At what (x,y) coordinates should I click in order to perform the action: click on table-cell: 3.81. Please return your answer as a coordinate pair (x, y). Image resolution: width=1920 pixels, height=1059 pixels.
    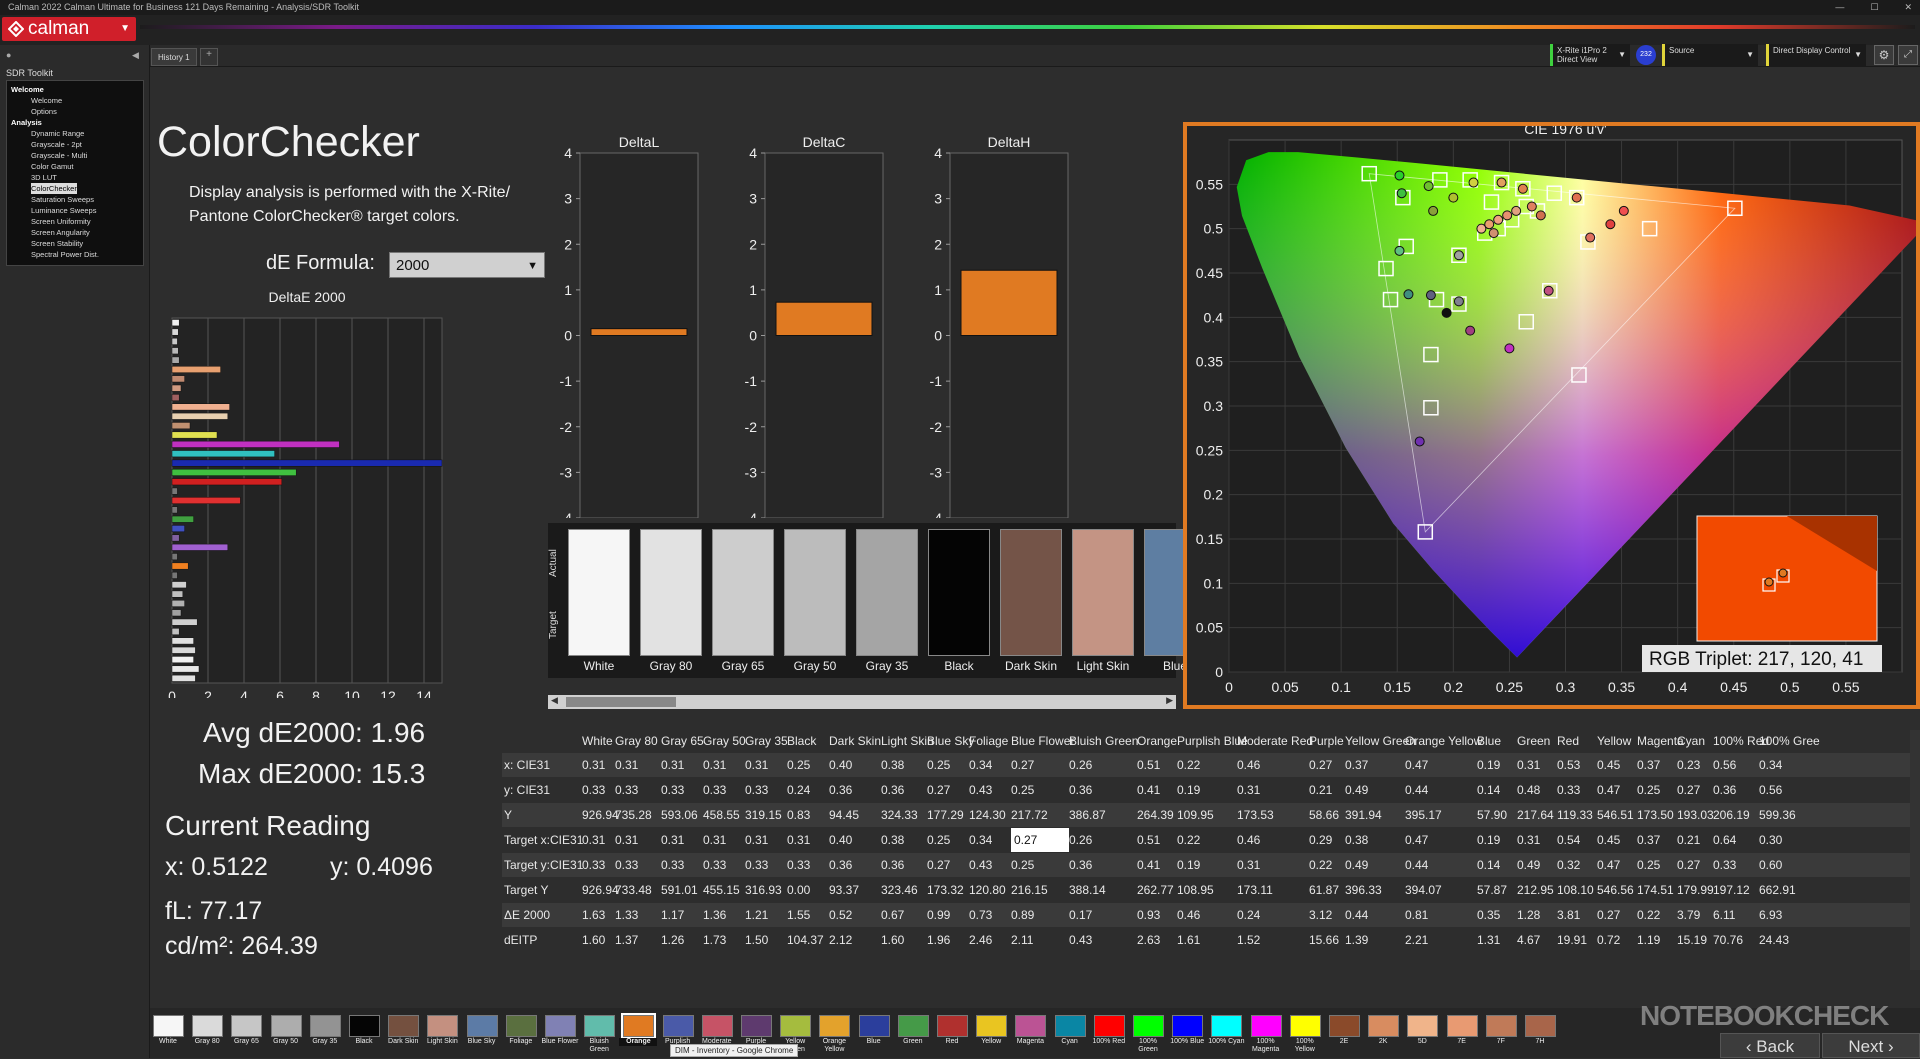
    Looking at the image, I should click on (1568, 915).